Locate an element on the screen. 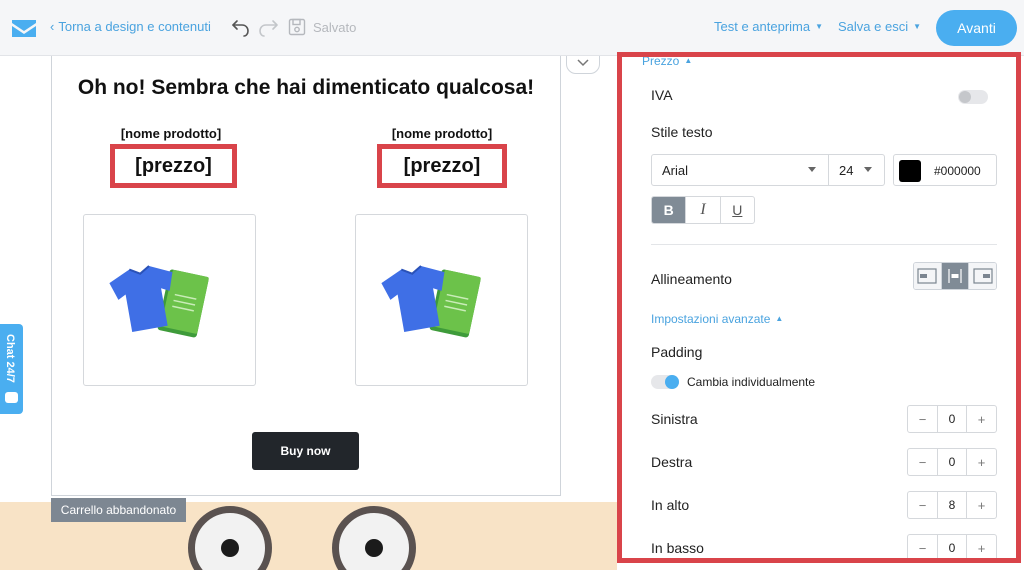 This screenshot has width=1024, height=570. product-name-right: [nome prodotto] is located at coordinates (442, 133).